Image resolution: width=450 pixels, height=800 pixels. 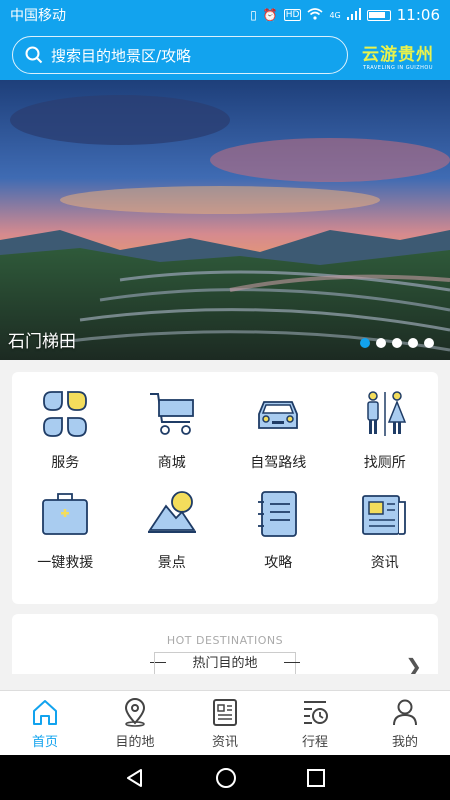 I want to click on service-label: 服务, so click(x=65, y=463).